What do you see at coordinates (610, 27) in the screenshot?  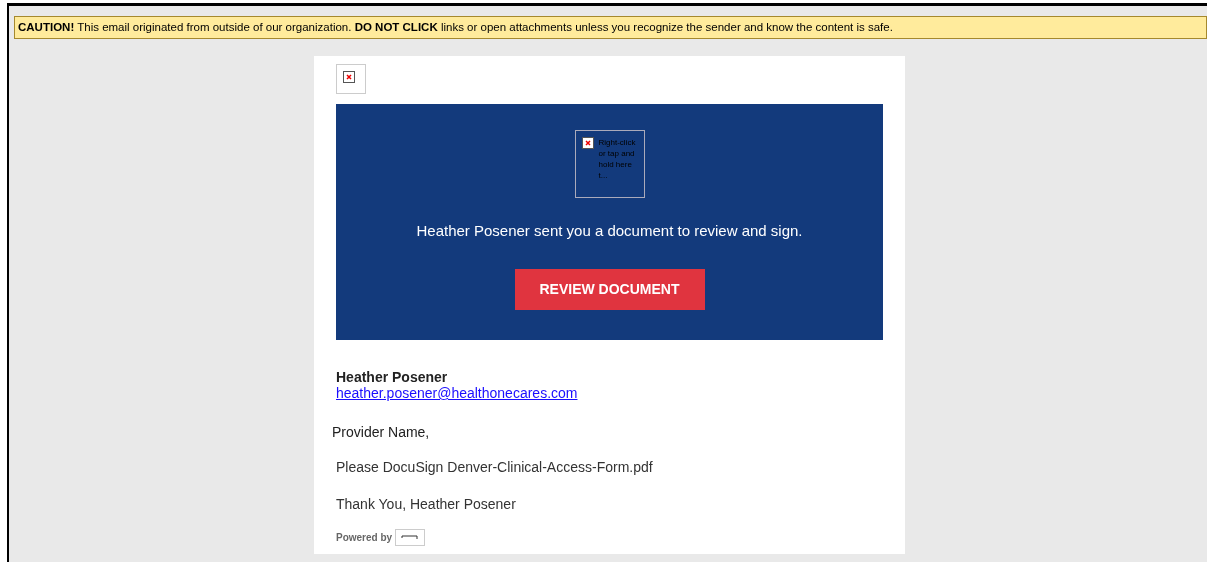 I see `caution-banner: CAUTION! This email originated from outside of our organization. DO NOT CLICK links or open attachments unless you recognize the sender and know the content is safe.` at bounding box center [610, 27].